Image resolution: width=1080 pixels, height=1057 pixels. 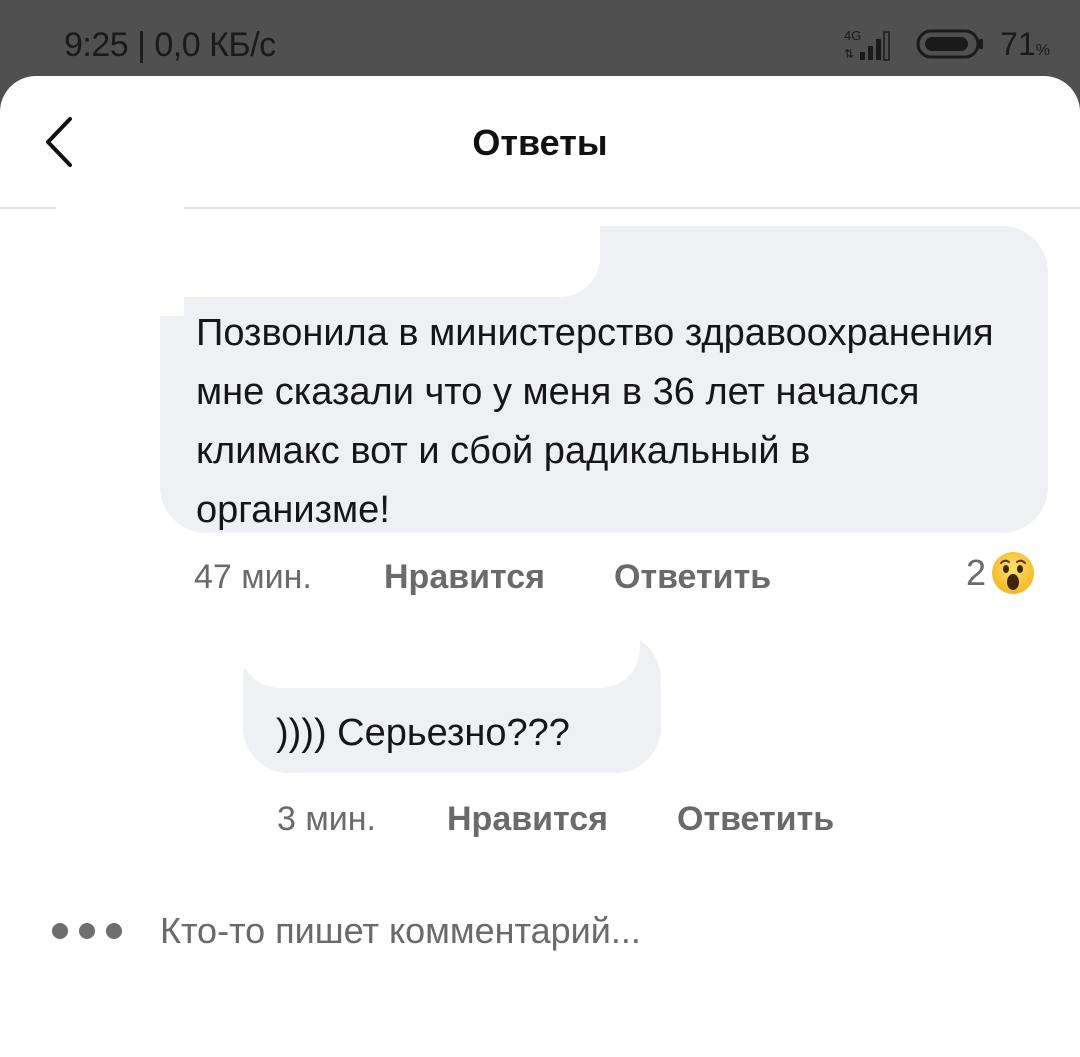 What do you see at coordinates (1013, 573) in the screenshot?
I see `wow-emoji-icon` at bounding box center [1013, 573].